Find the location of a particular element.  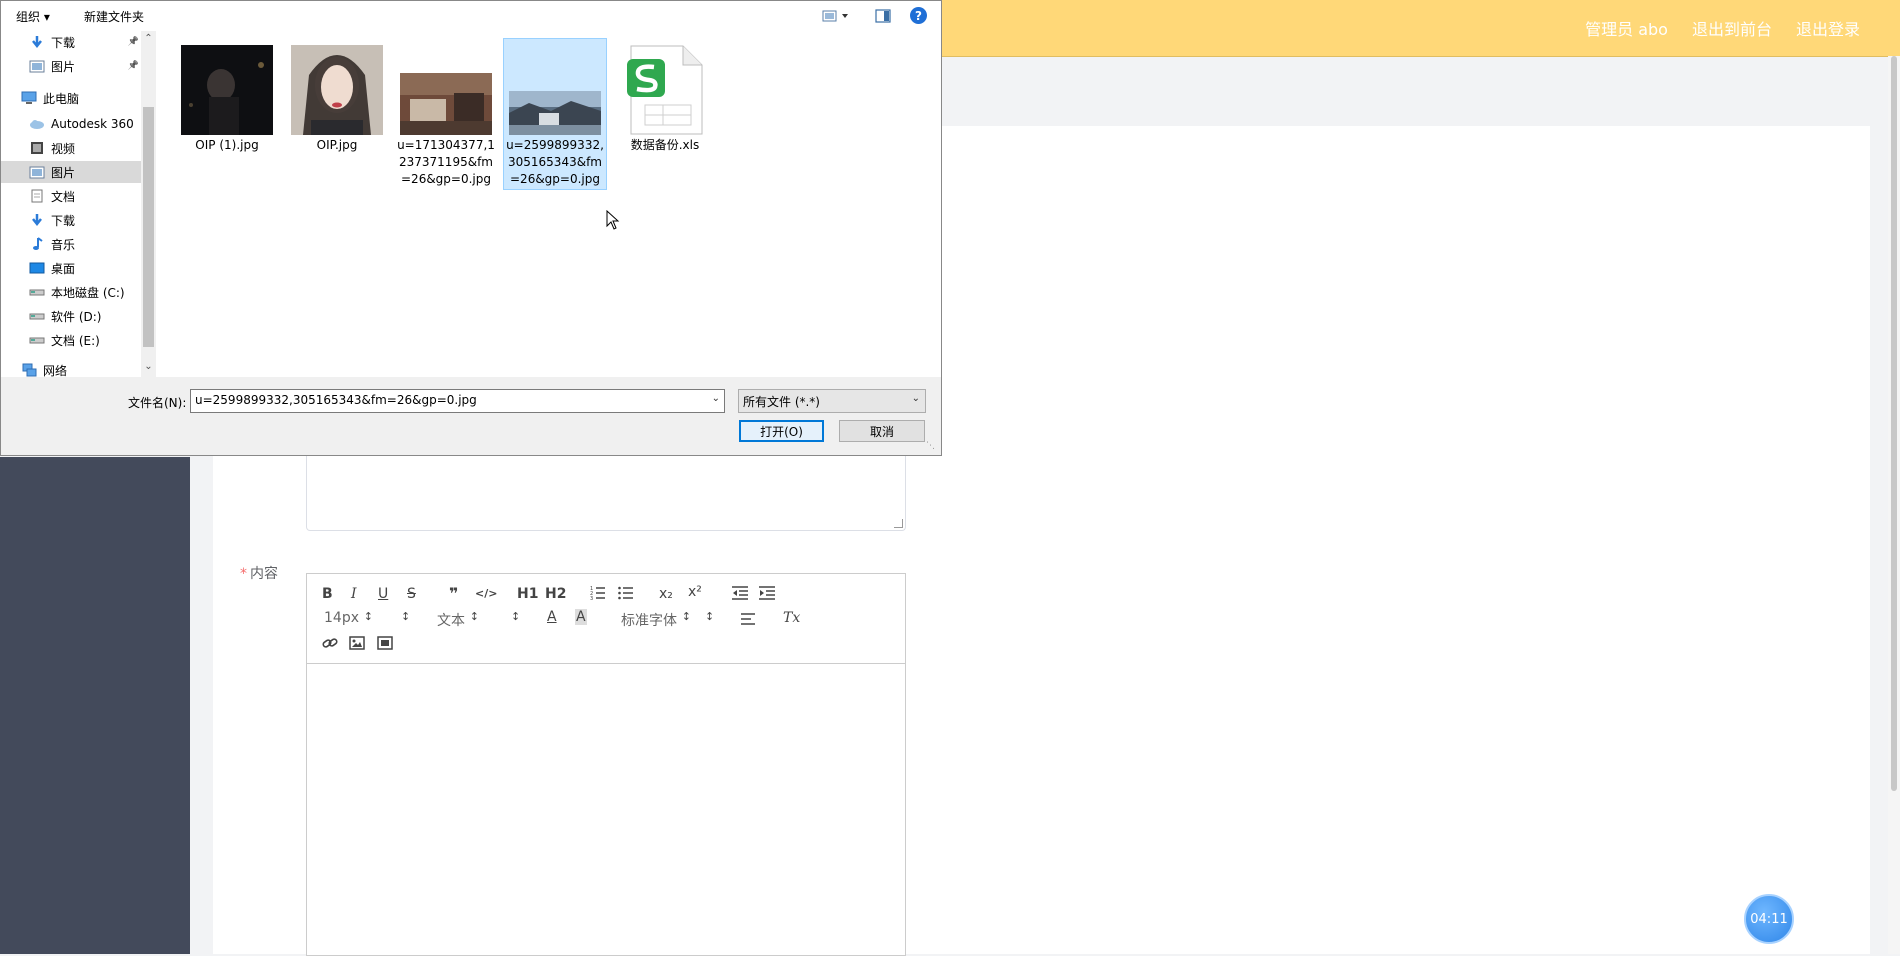

strike-button: S is located at coordinates (411, 594).